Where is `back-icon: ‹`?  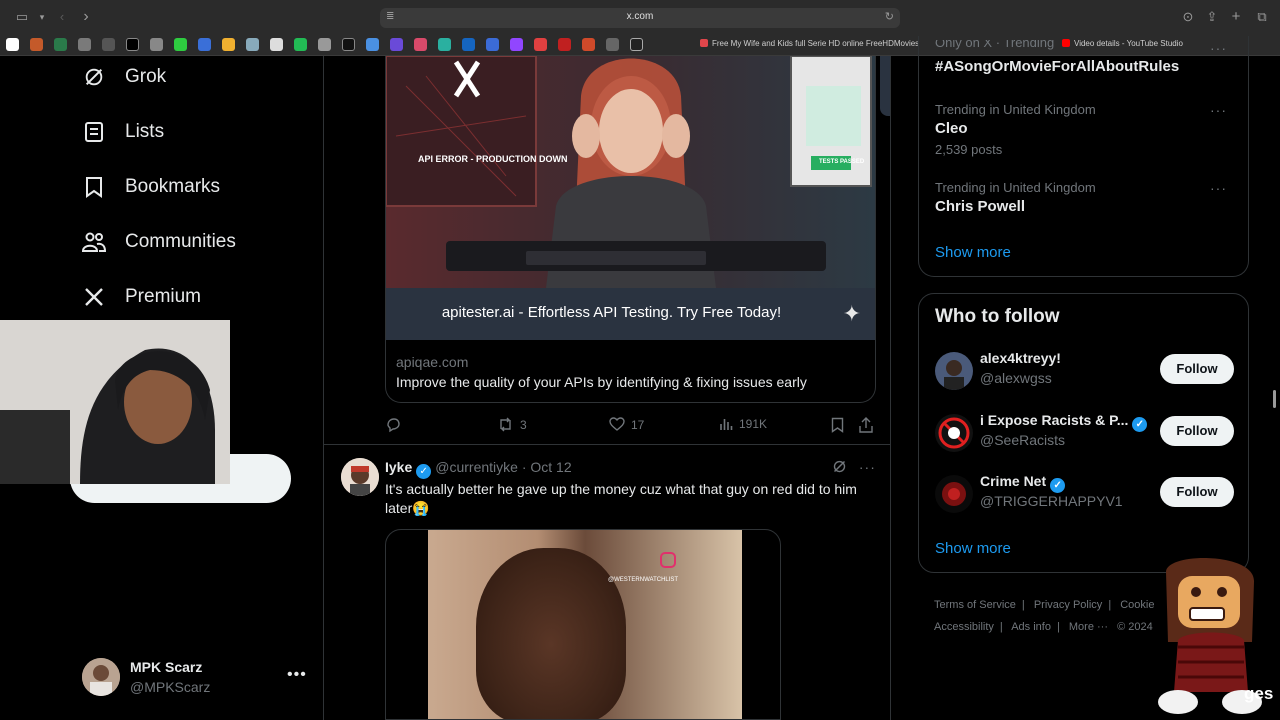 back-icon: ‹ is located at coordinates (62, 17).